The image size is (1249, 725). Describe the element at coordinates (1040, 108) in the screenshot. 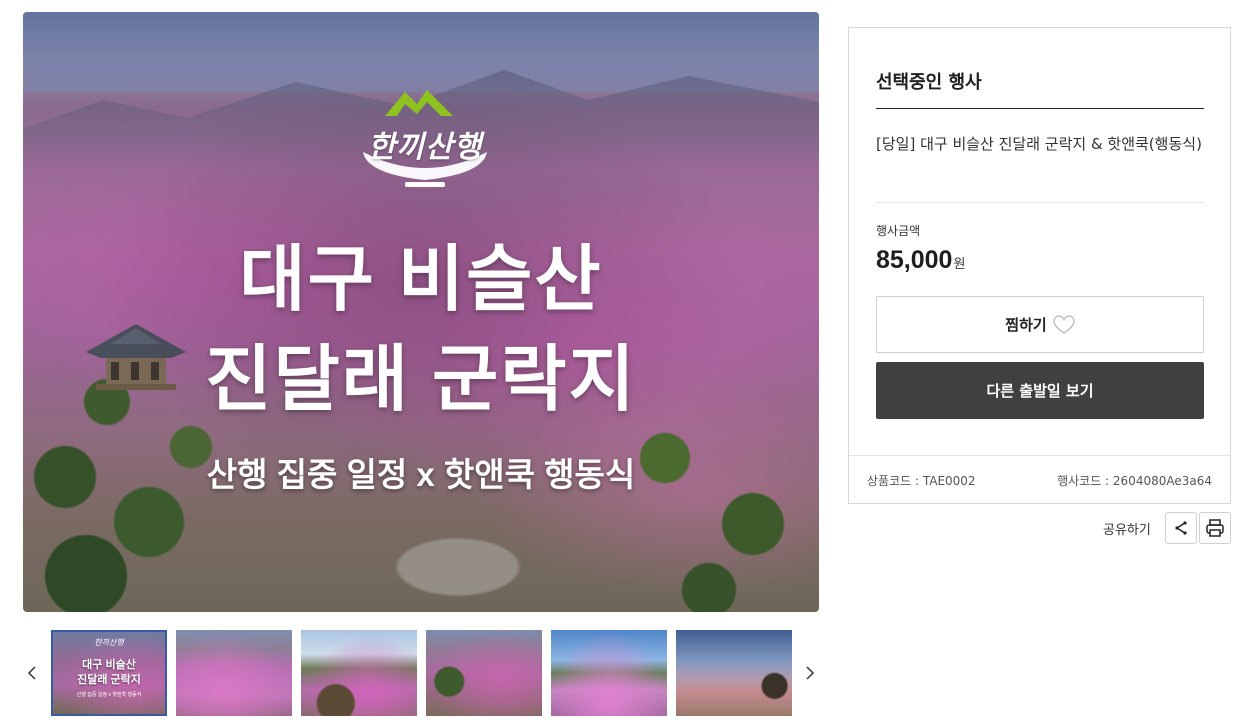

I see `heading-divider` at that location.